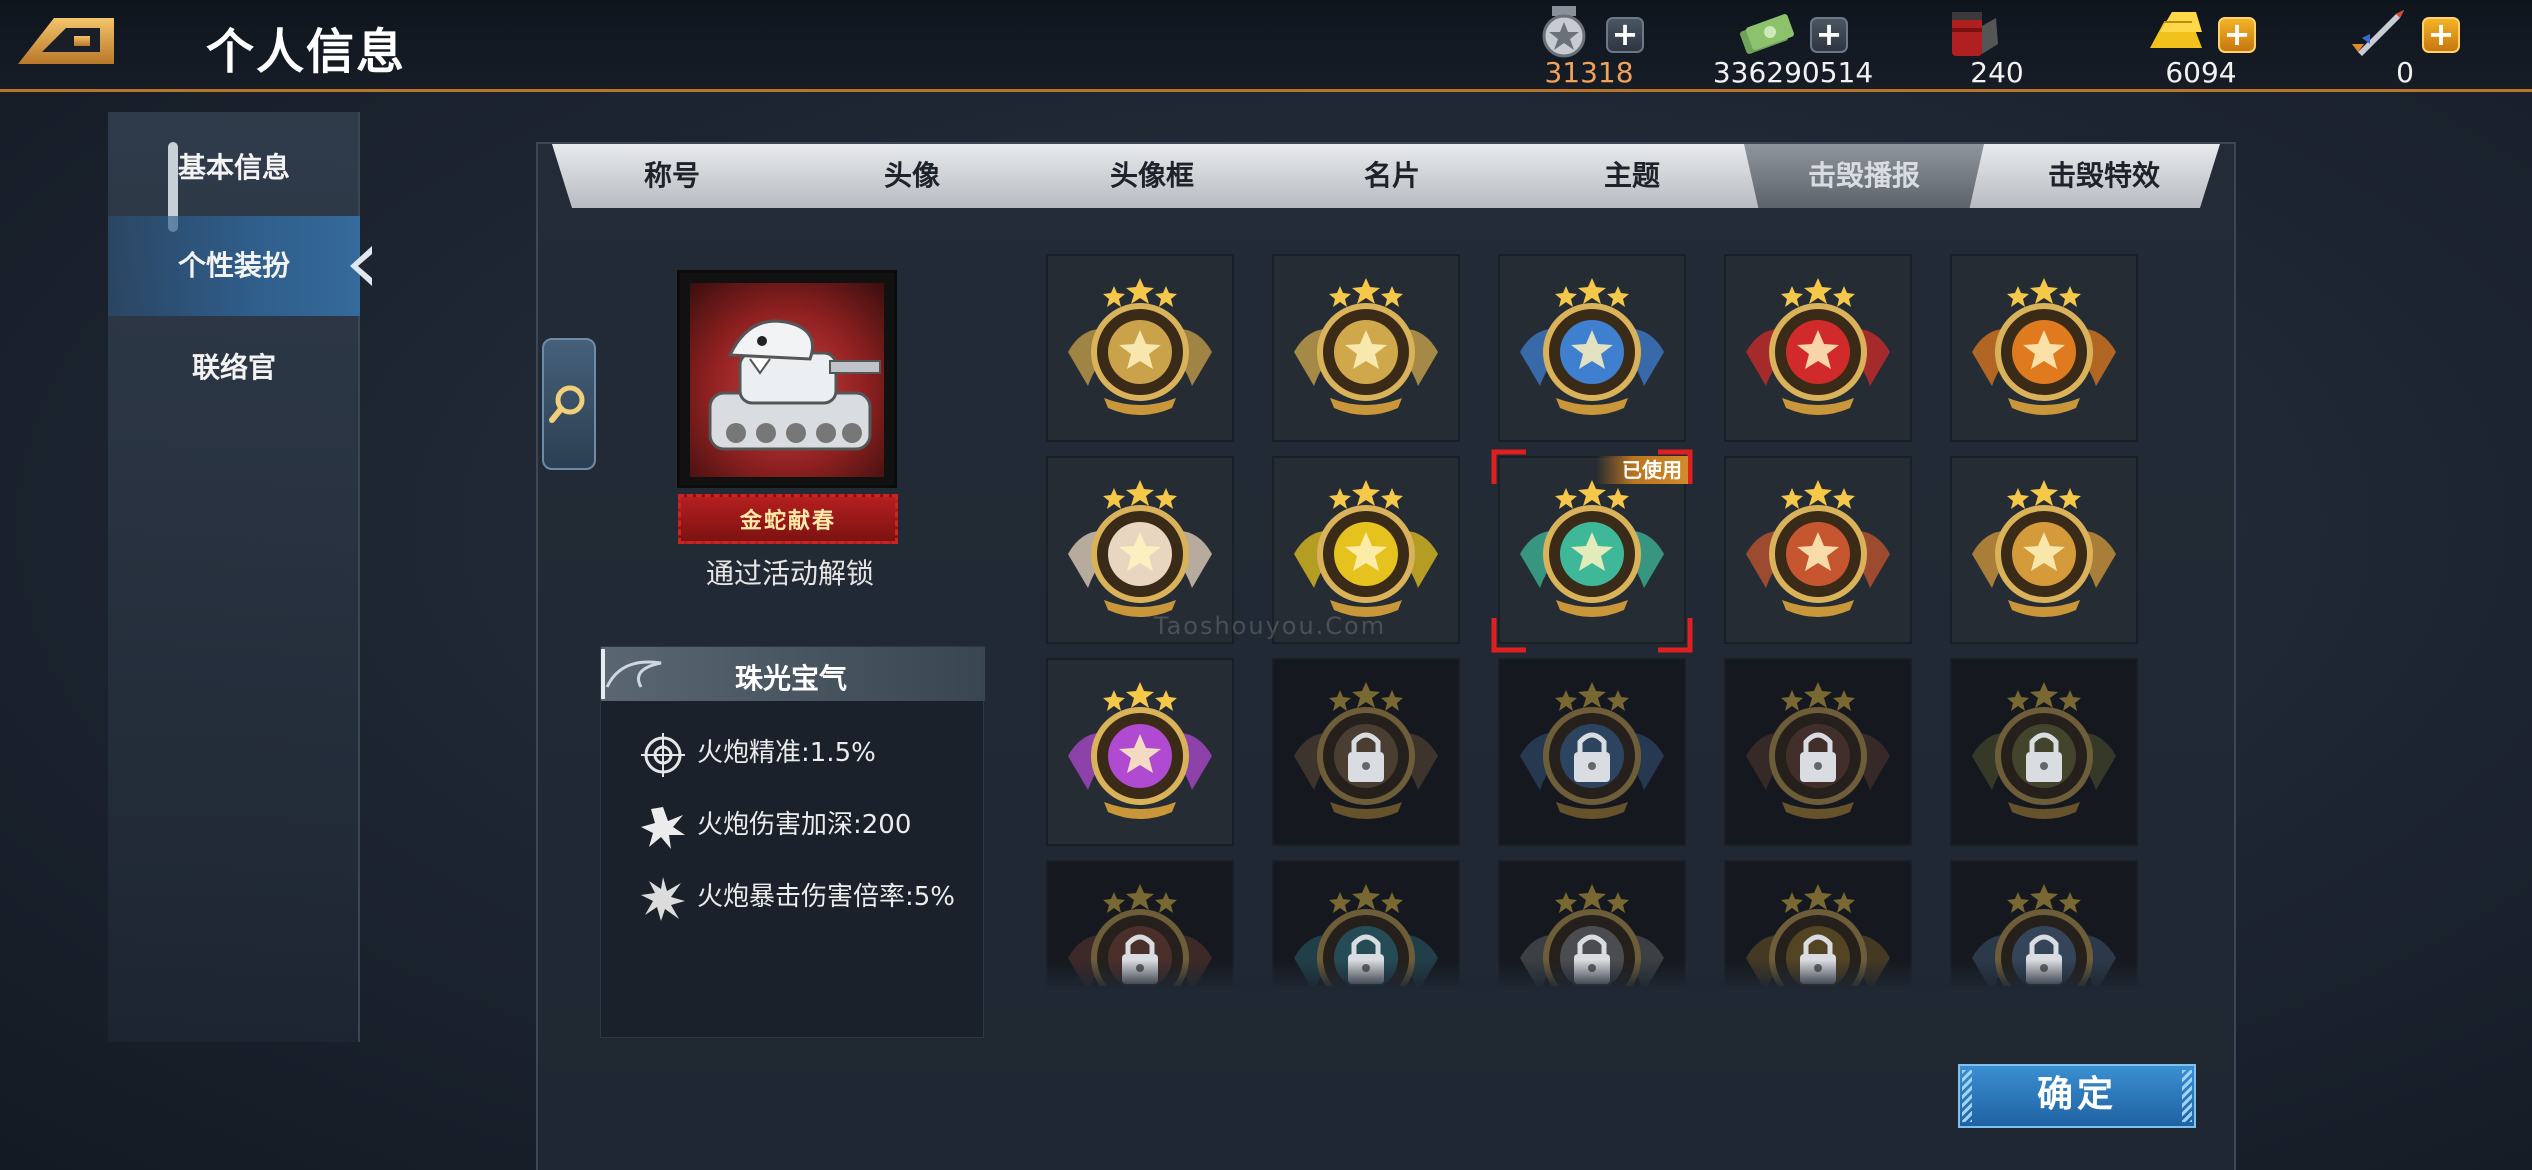 Image resolution: width=2532 pixels, height=1170 pixels. Describe the element at coordinates (2176, 30) in the screenshot. I see `gold-bars-icon` at that location.